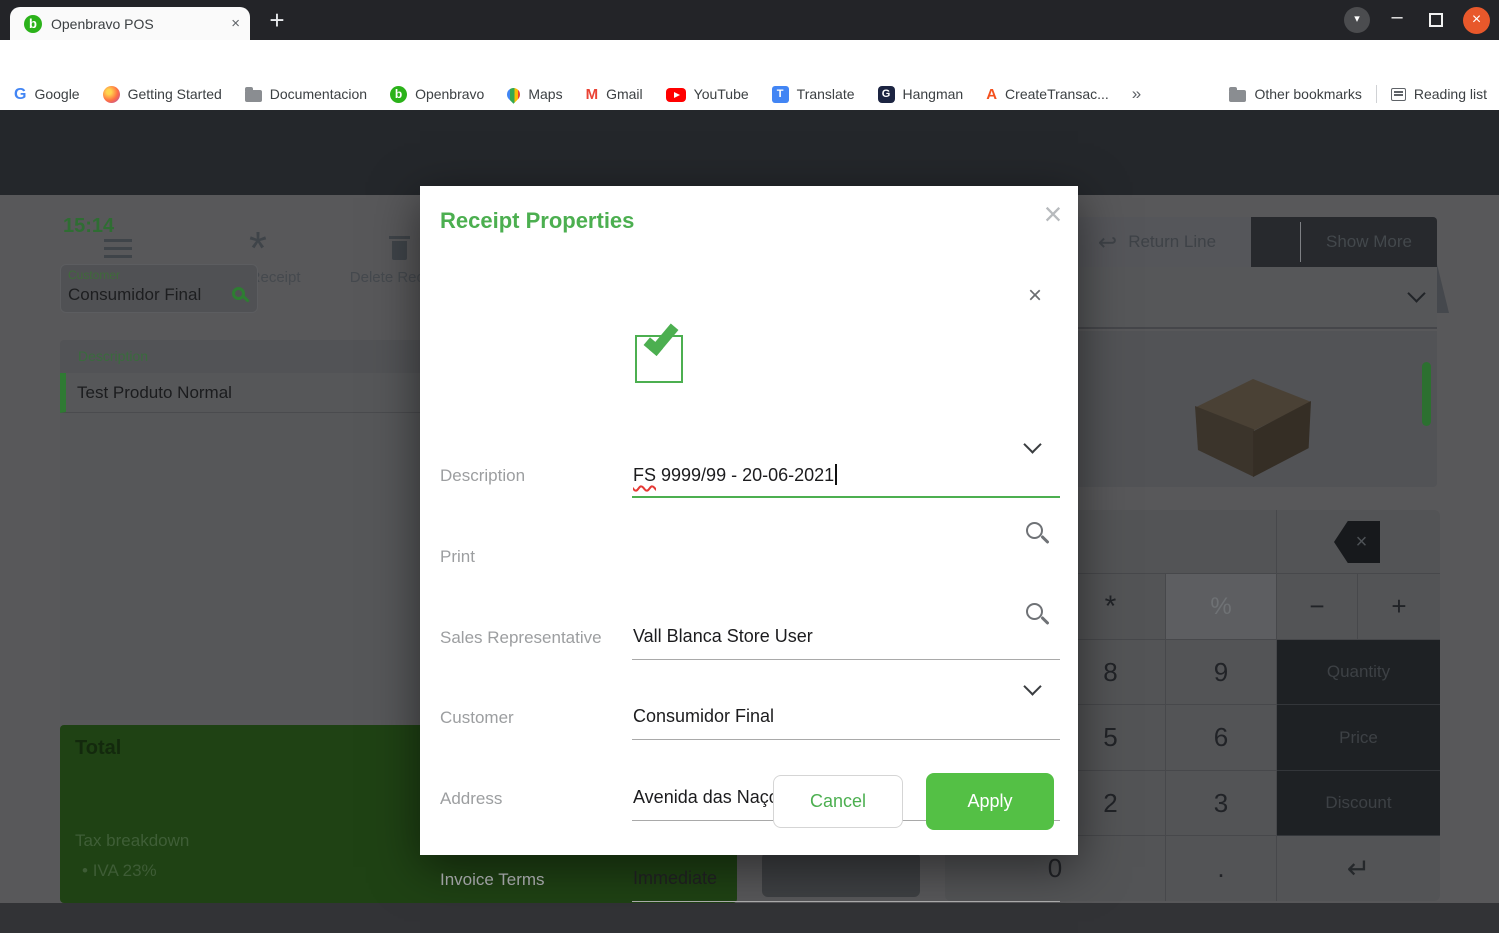 The image size is (1499, 933). What do you see at coordinates (846, 647) in the screenshot?
I see `sales-rep-underline` at bounding box center [846, 647].